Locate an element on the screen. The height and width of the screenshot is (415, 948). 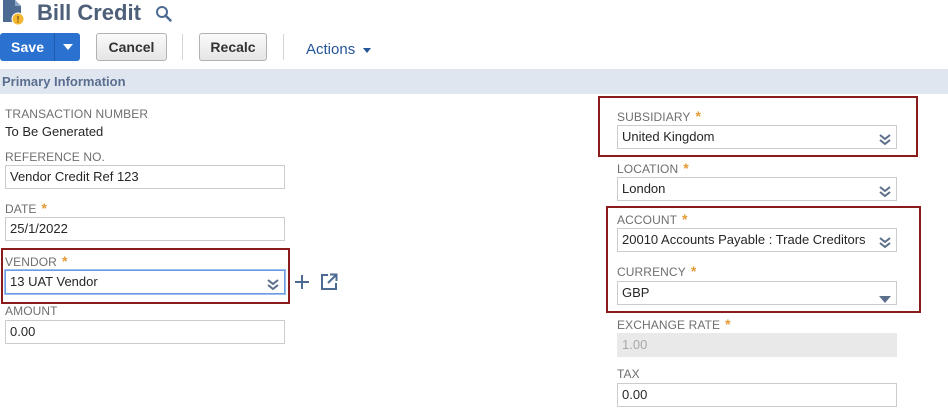
location-select: London is located at coordinates (757, 189).